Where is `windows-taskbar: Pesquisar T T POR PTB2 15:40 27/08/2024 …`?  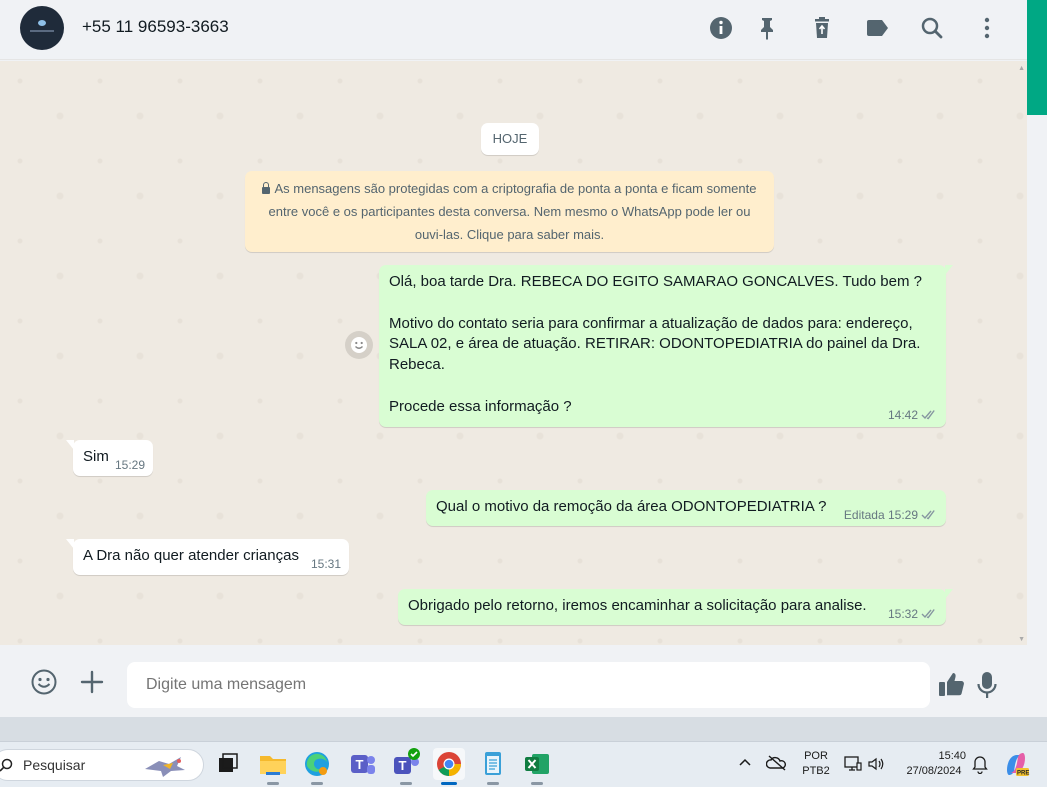
windows-taskbar: Pesquisar T T POR PTB2 15:40 27/08/2024 … is located at coordinates (523, 764).